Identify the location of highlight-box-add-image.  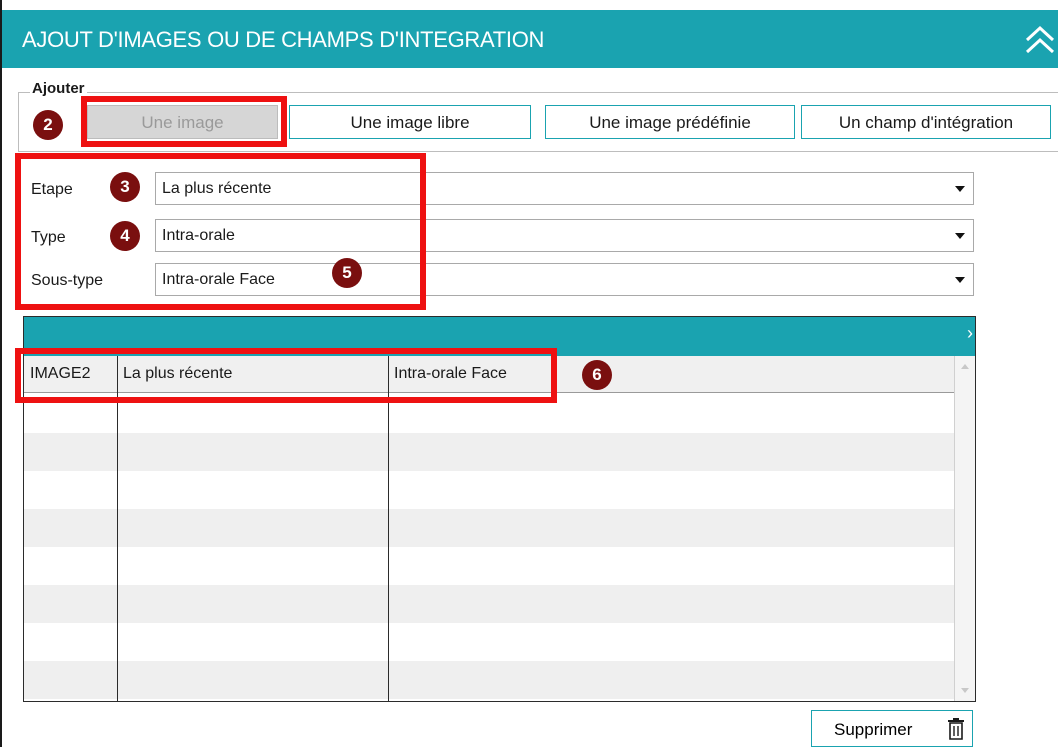
(184, 121).